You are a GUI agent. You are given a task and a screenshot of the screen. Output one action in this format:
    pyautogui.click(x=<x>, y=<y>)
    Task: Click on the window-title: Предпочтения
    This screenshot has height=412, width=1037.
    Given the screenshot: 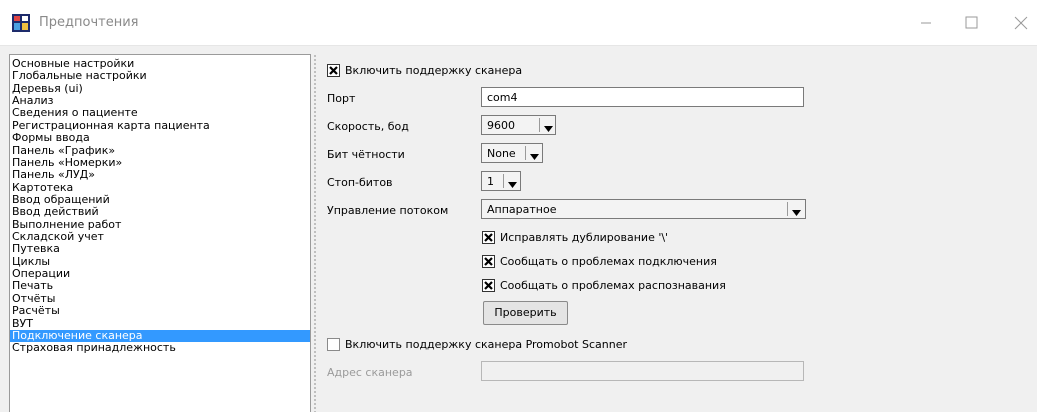 What is the action you would take?
    pyautogui.click(x=89, y=22)
    